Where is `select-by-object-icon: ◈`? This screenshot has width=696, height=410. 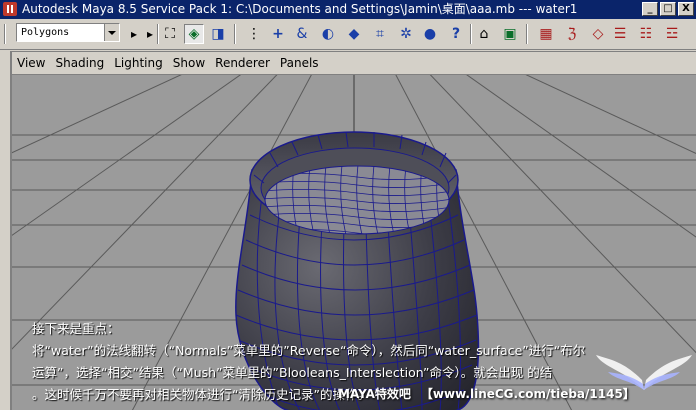 select-by-object-icon: ◈ is located at coordinates (194, 34).